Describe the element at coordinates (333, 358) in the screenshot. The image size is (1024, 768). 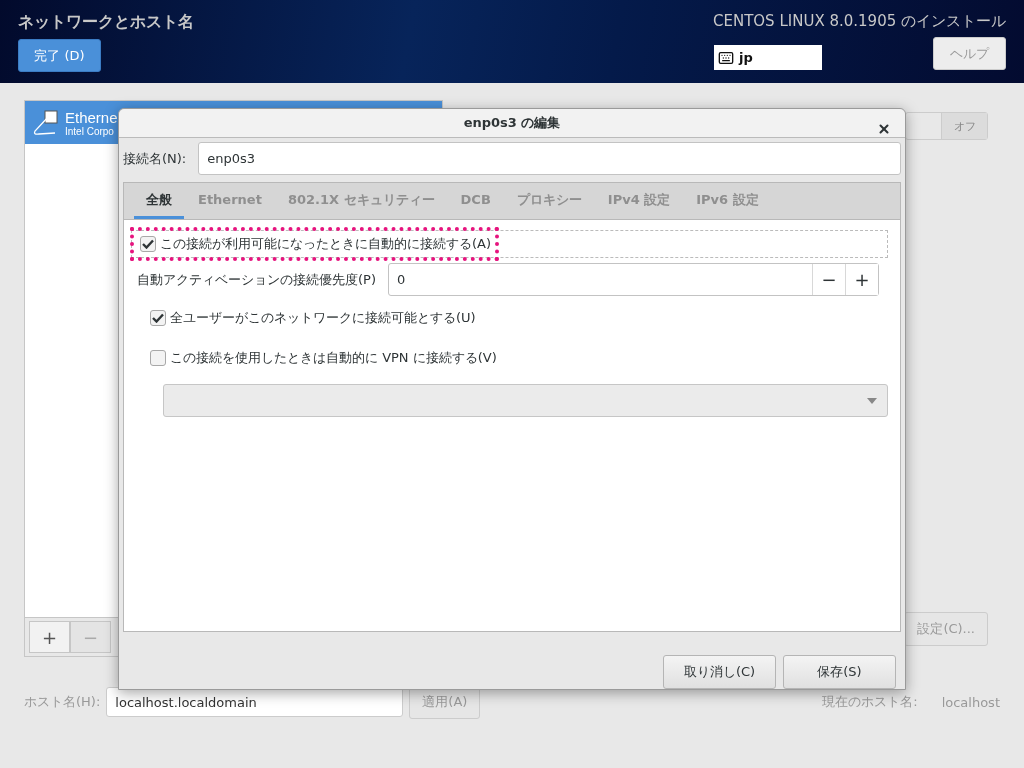
I see `checkbox-label: この接続を使用したときは自動的に VPN に接続する(V)` at that location.